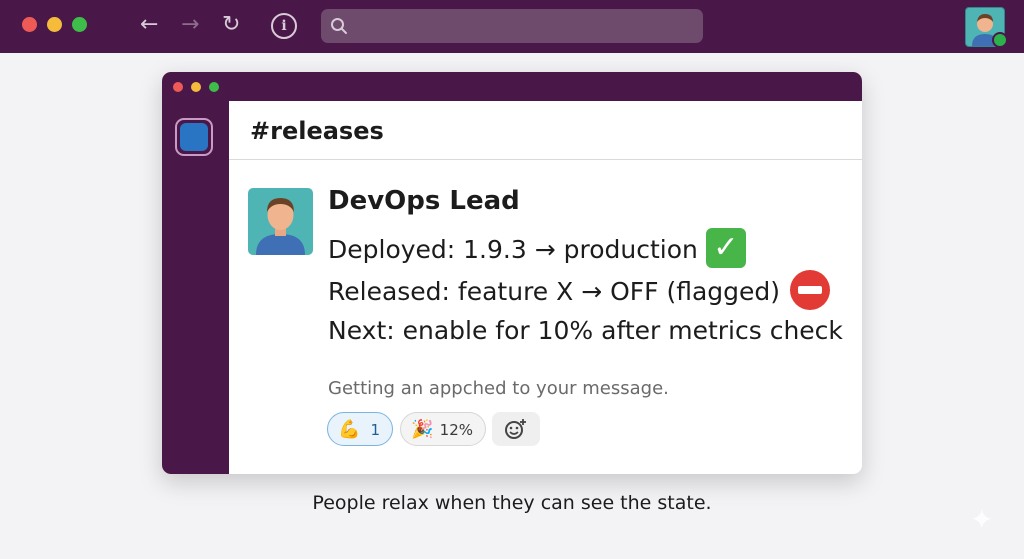  Describe the element at coordinates (231, 25) in the screenshot. I see `reload-icon: ↻` at that location.